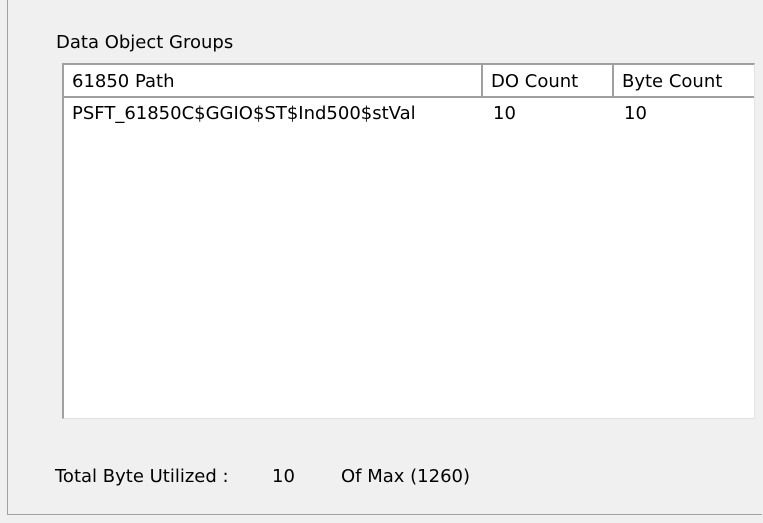  What do you see at coordinates (273, 81) in the screenshot?
I see `column-header-61850-path: 61850 Path` at bounding box center [273, 81].